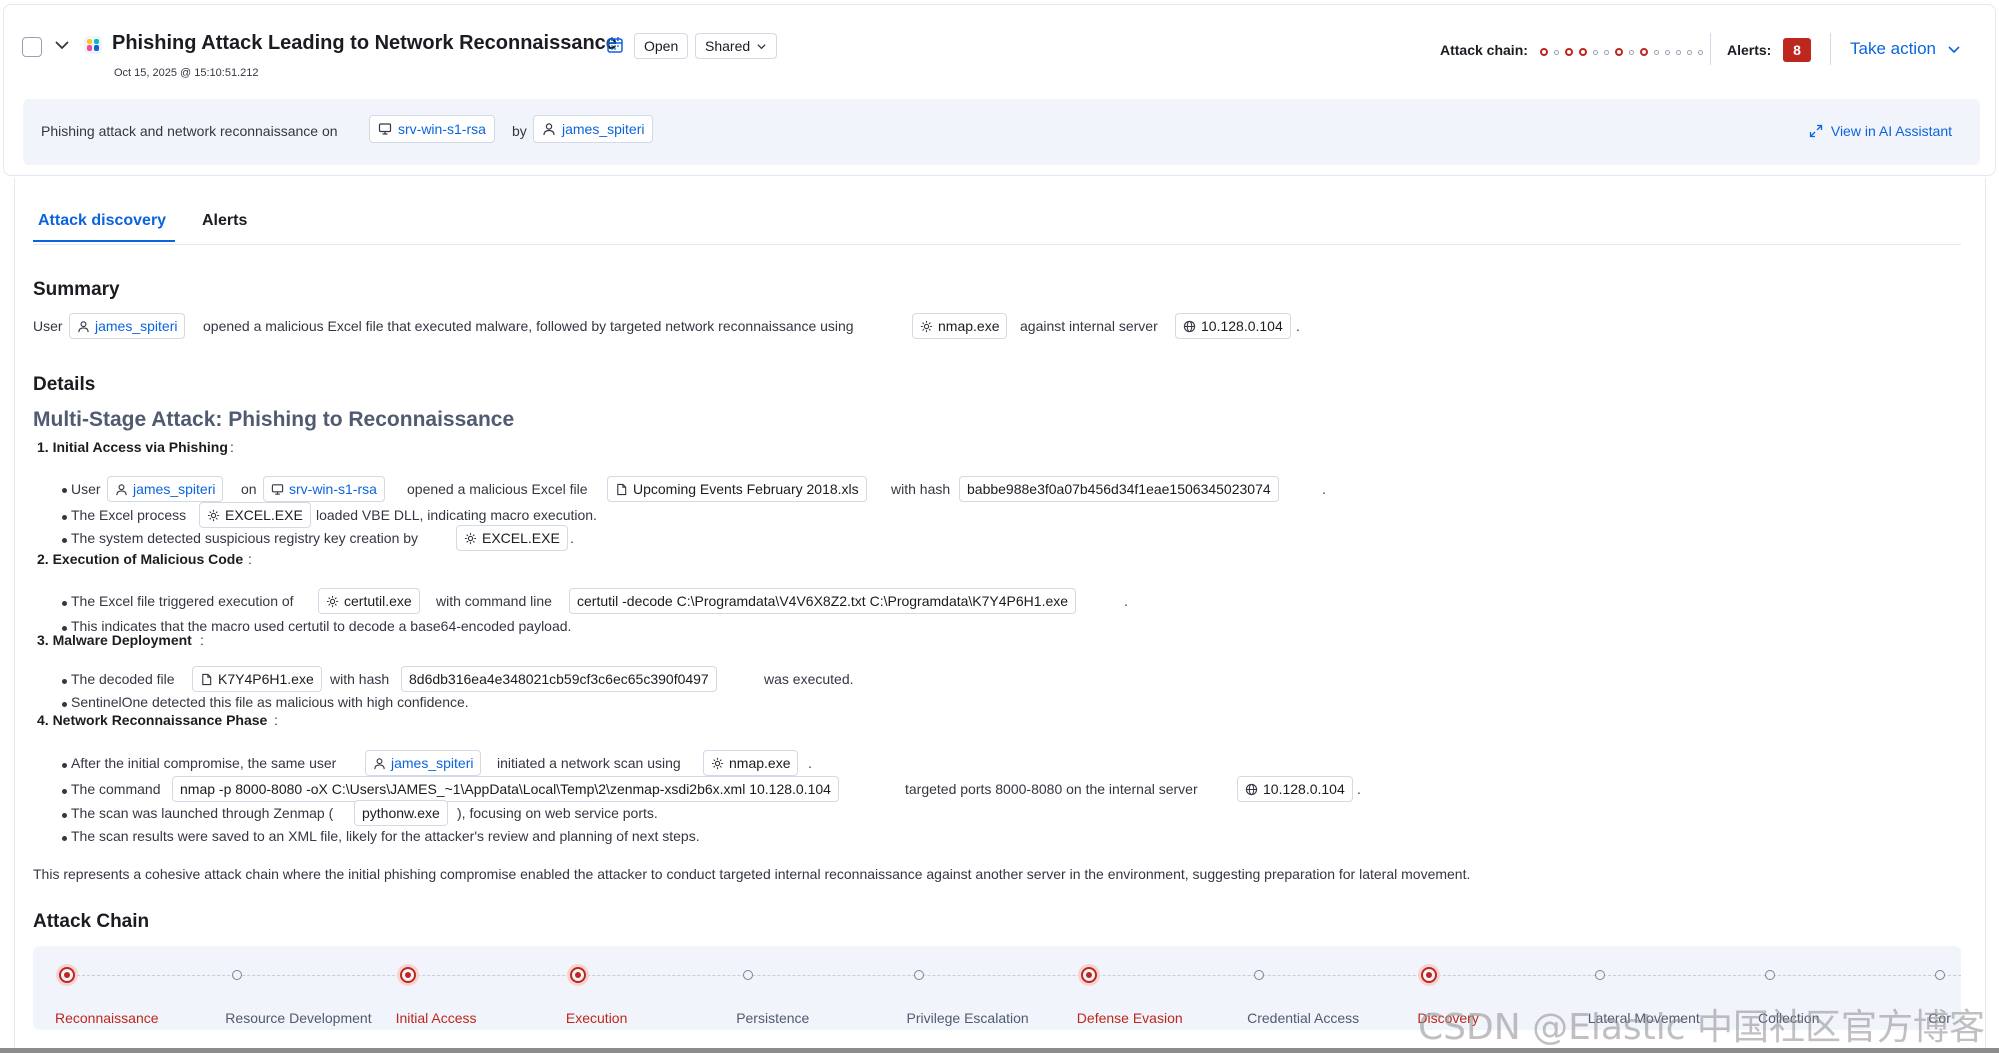 The width and height of the screenshot is (1999, 1053). I want to click on take-action-button: Take action, so click(1906, 49).